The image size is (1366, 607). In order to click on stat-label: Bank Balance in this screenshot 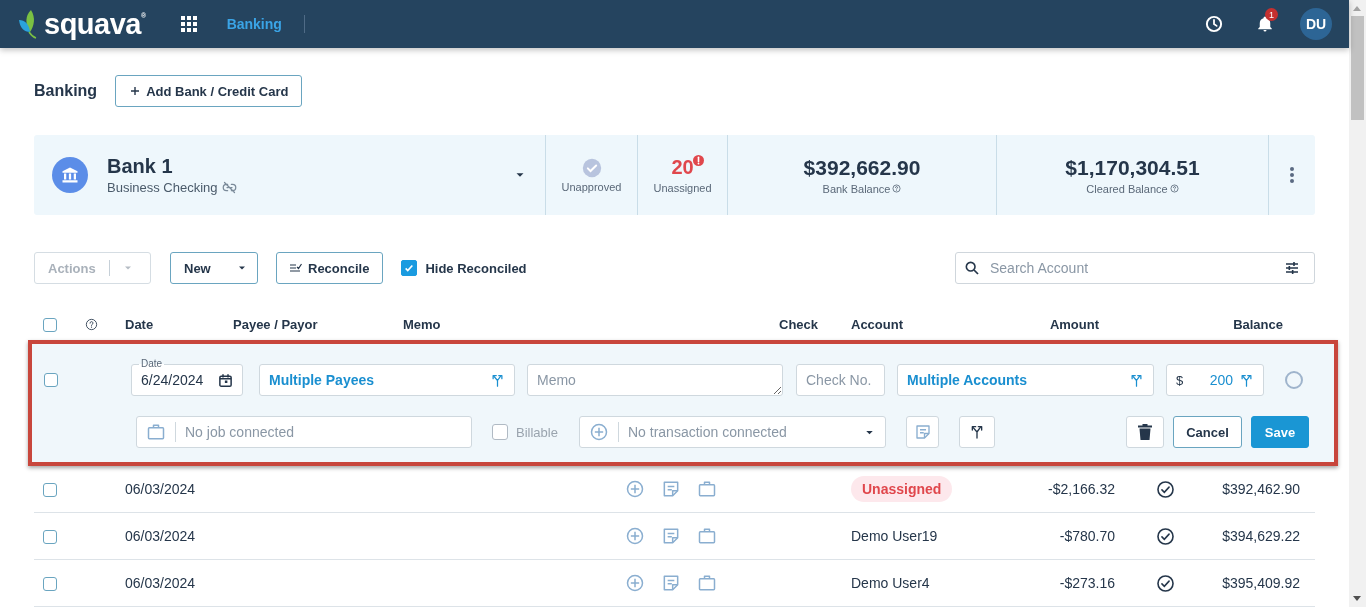, I will do `click(856, 188)`.